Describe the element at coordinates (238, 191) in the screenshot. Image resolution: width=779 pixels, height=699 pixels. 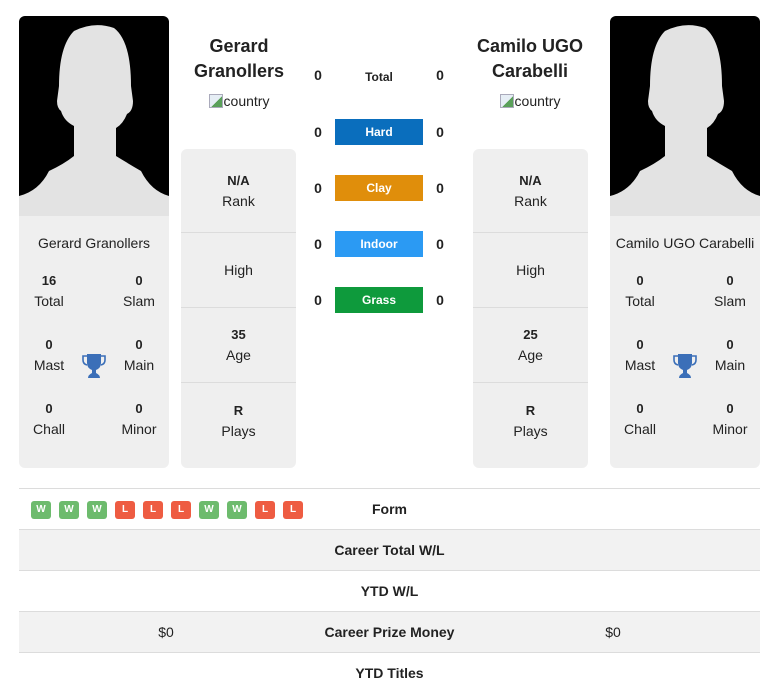
I see `player1-rank: N/A Rank` at that location.